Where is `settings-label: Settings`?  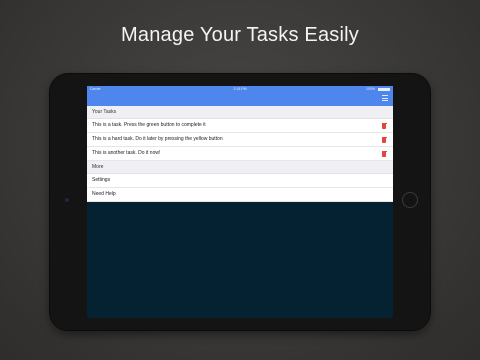 settings-label: Settings is located at coordinates (101, 180).